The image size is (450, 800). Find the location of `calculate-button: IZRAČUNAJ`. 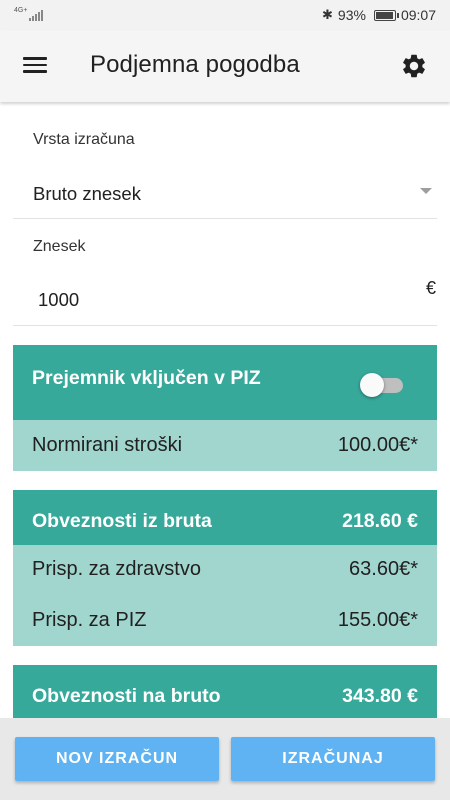

calculate-button: IZRAČUNAJ is located at coordinates (333, 759).